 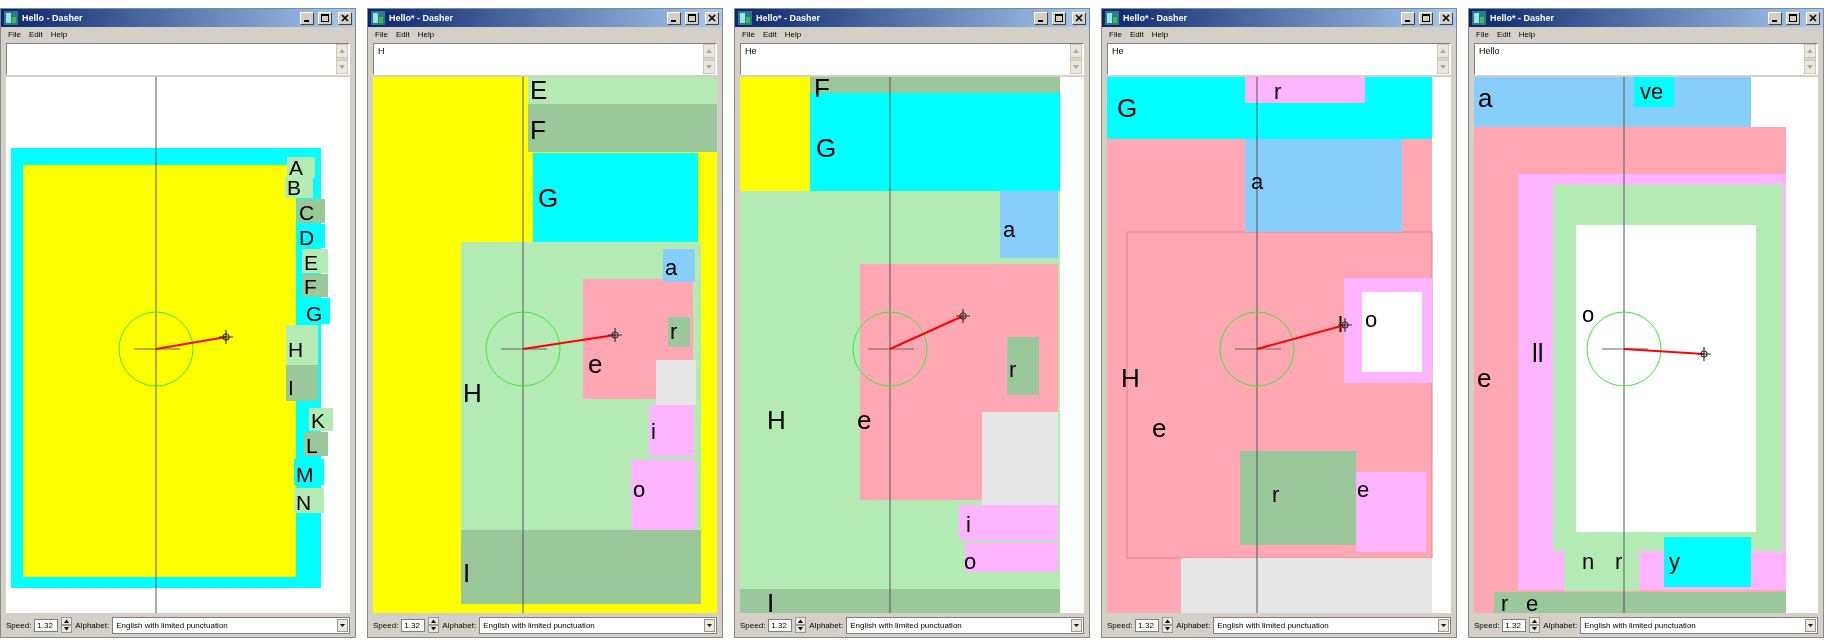 I want to click on node-letter: L, so click(x=312, y=445).